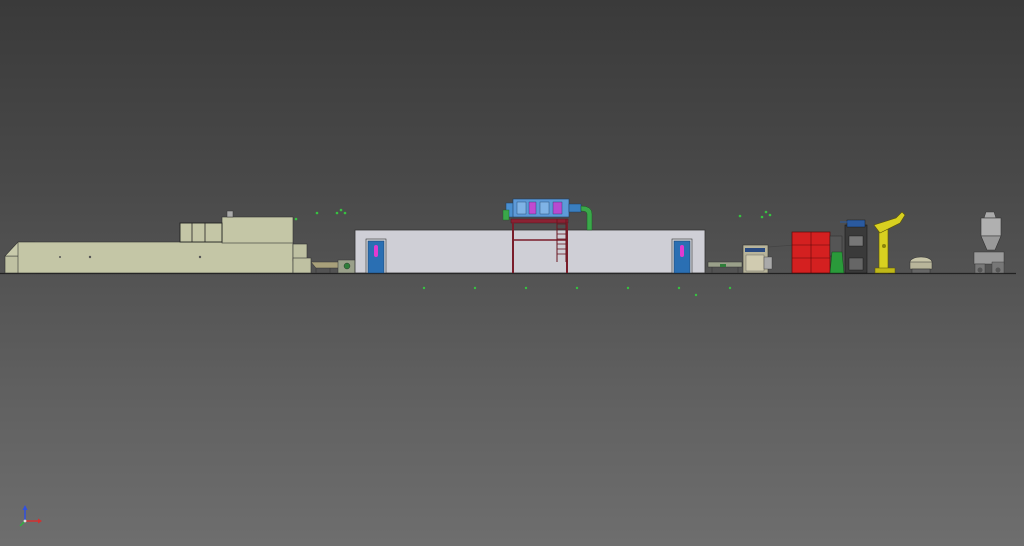 Image resolution: width=1024 pixels, height=546 pixels. I want to click on divider-rounder, so click(769, 259).